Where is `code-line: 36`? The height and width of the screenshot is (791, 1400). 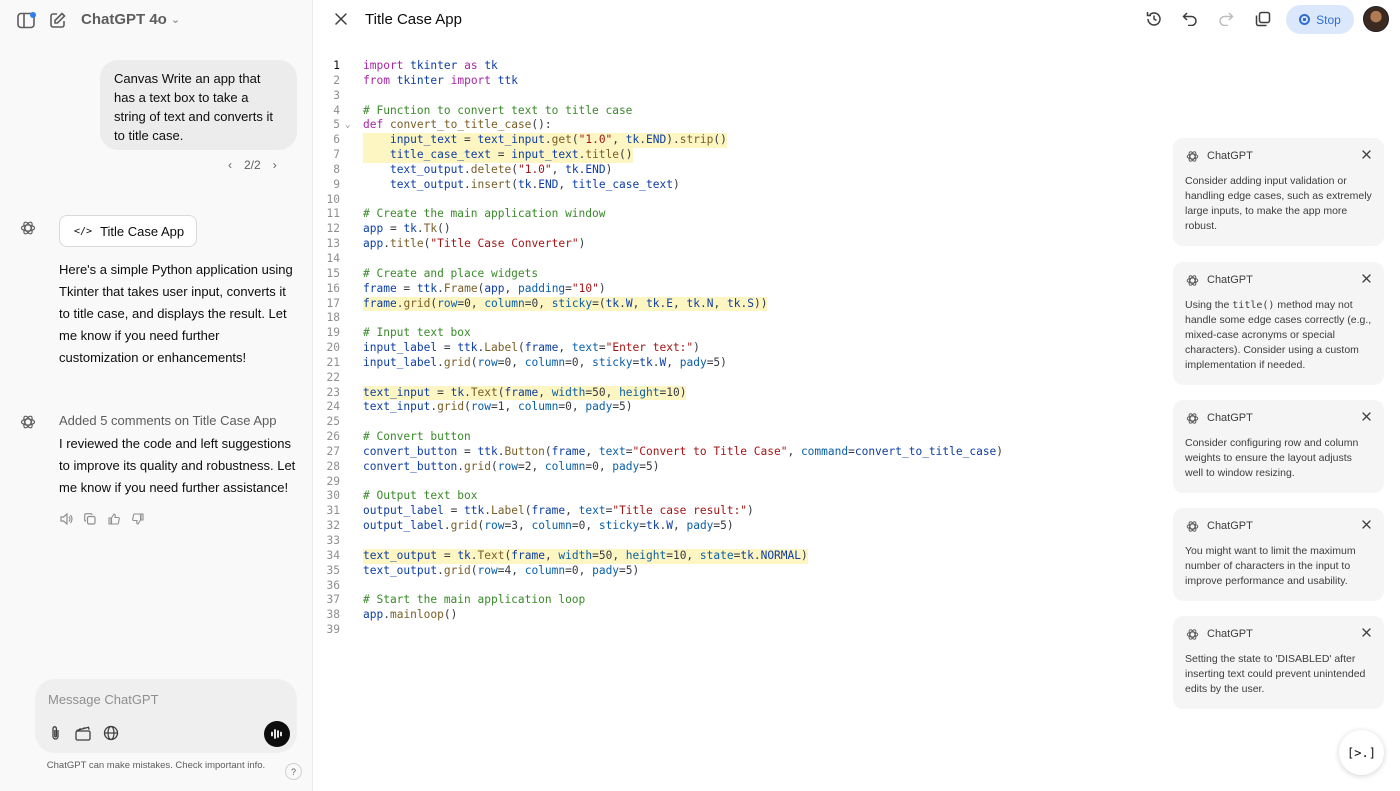 code-line: 36 is located at coordinates (739, 586).